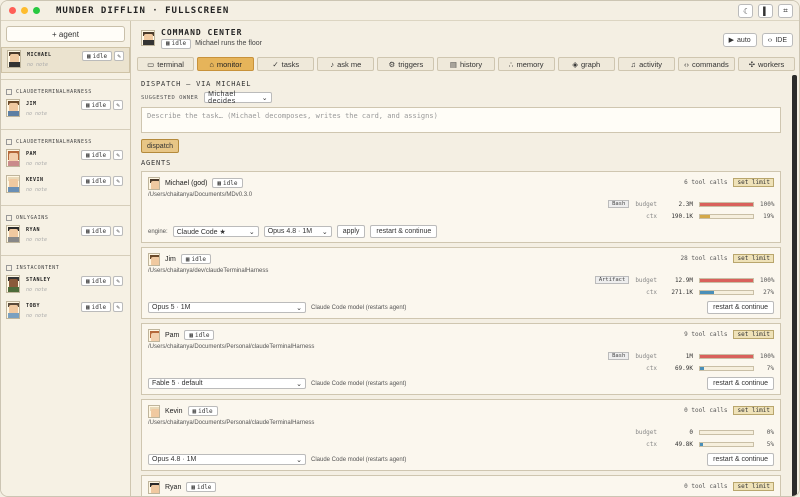 The width and height of the screenshot is (800, 497). Describe the element at coordinates (172, 335) in the screenshot. I see `agent-name: Pam` at that location.